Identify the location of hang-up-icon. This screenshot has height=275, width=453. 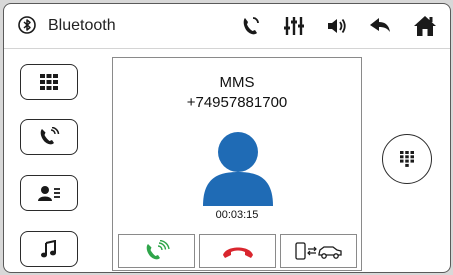
(237, 252).